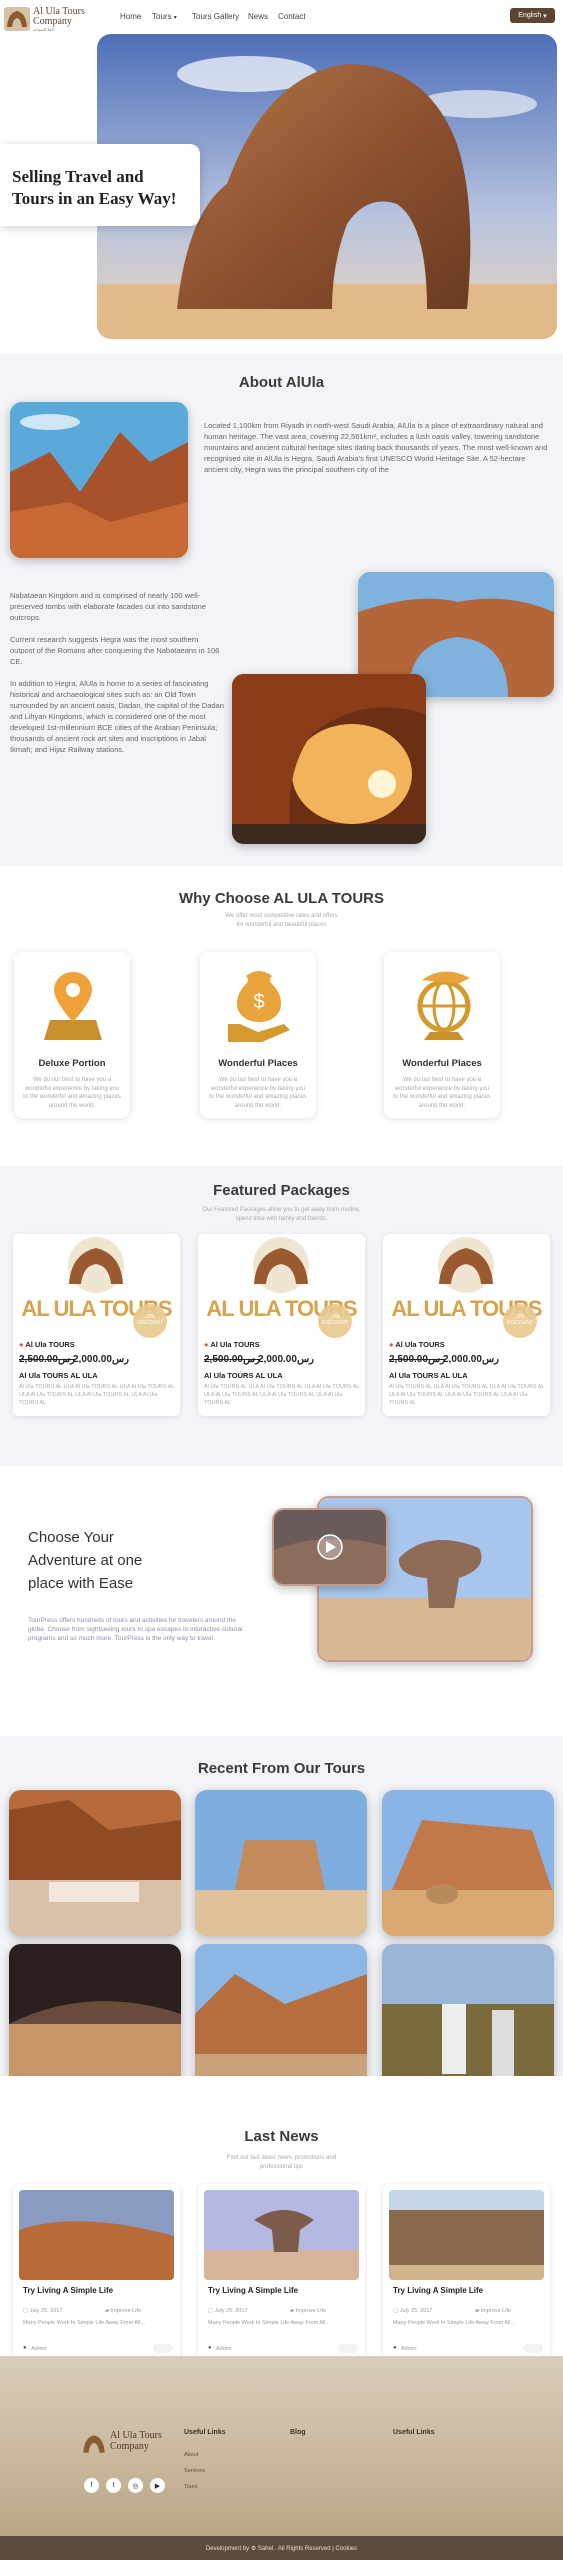 This screenshot has height=2560, width=563. What do you see at coordinates (281, 2136) in the screenshot?
I see `news-title: Last News` at bounding box center [281, 2136].